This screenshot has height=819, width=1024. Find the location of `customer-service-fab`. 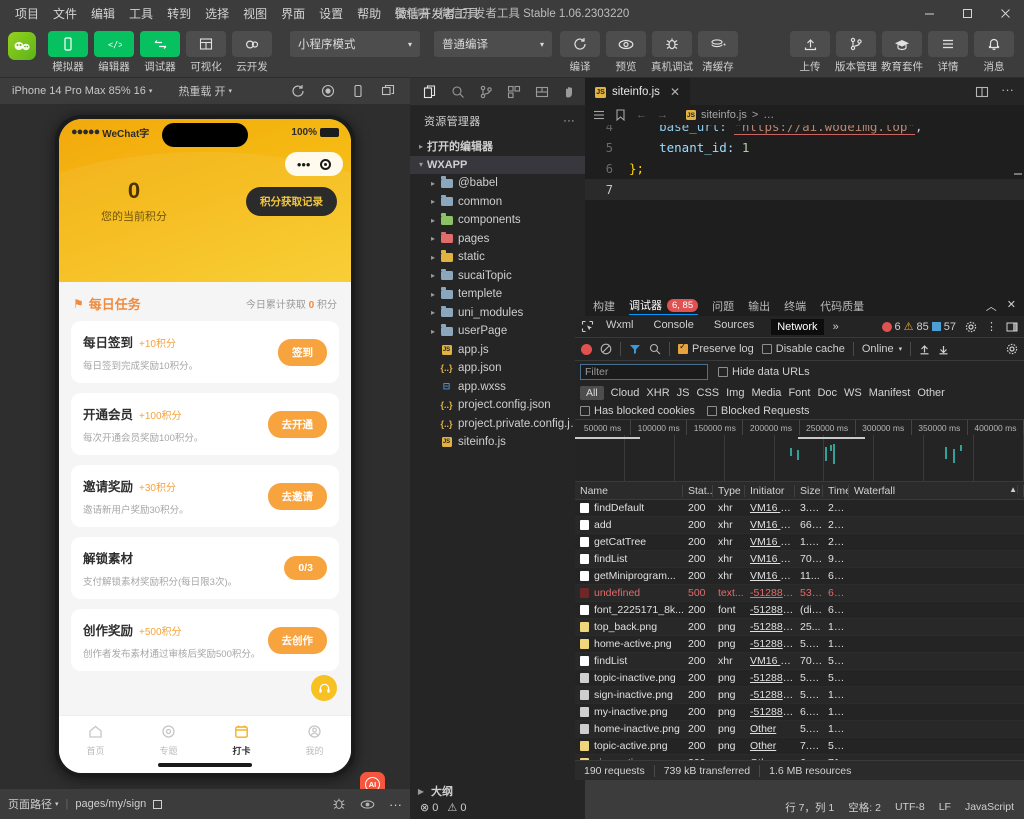

customer-service-fab is located at coordinates (324, 688).